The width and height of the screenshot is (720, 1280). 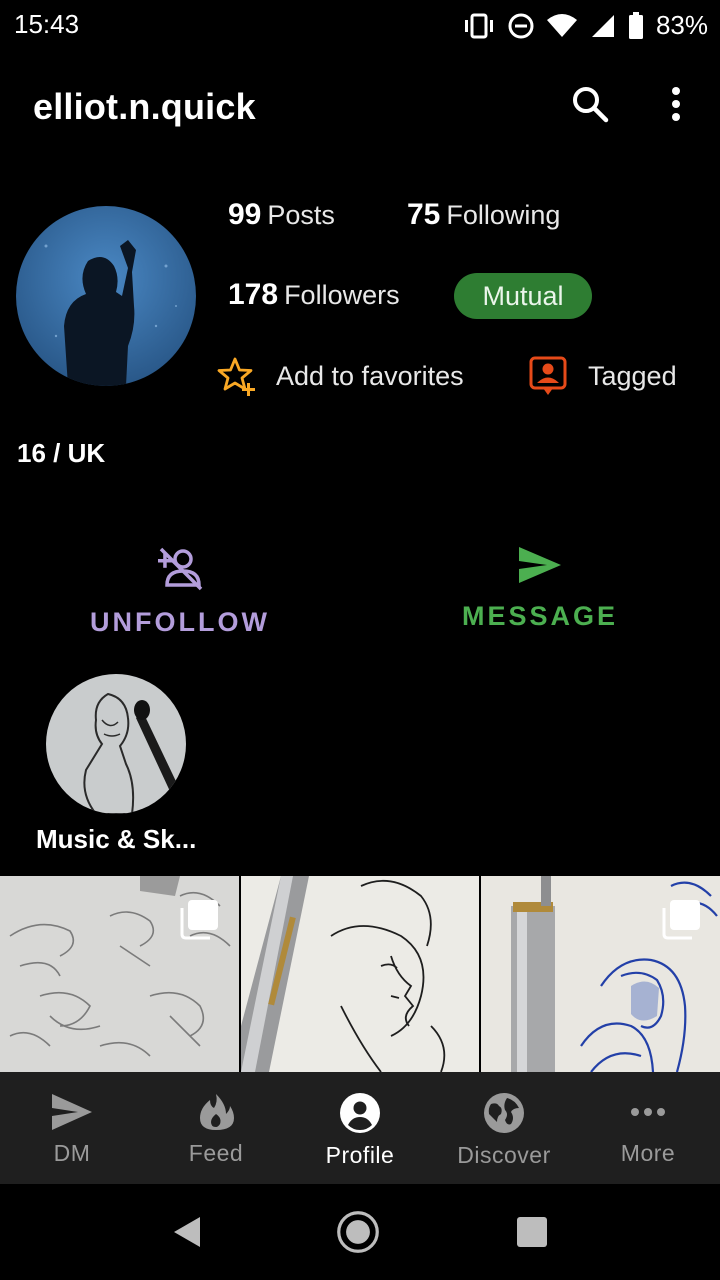 I want to click on back-triangle-icon, so click(x=187, y=1232).